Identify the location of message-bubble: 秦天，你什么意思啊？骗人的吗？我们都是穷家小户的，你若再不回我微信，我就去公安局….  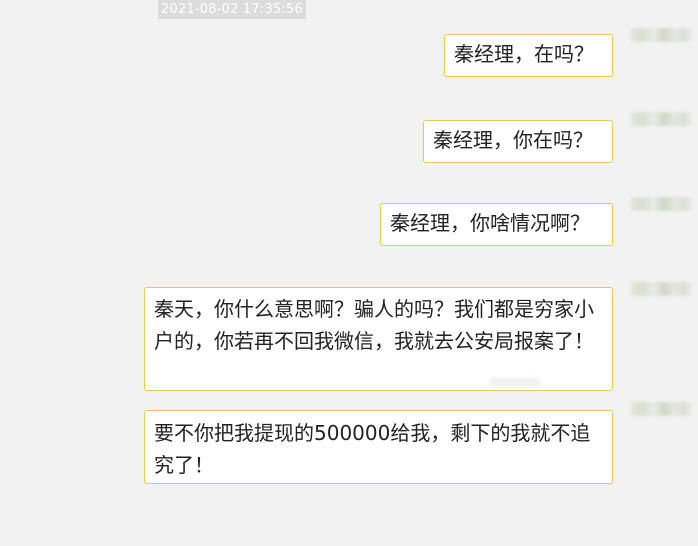
(378, 339).